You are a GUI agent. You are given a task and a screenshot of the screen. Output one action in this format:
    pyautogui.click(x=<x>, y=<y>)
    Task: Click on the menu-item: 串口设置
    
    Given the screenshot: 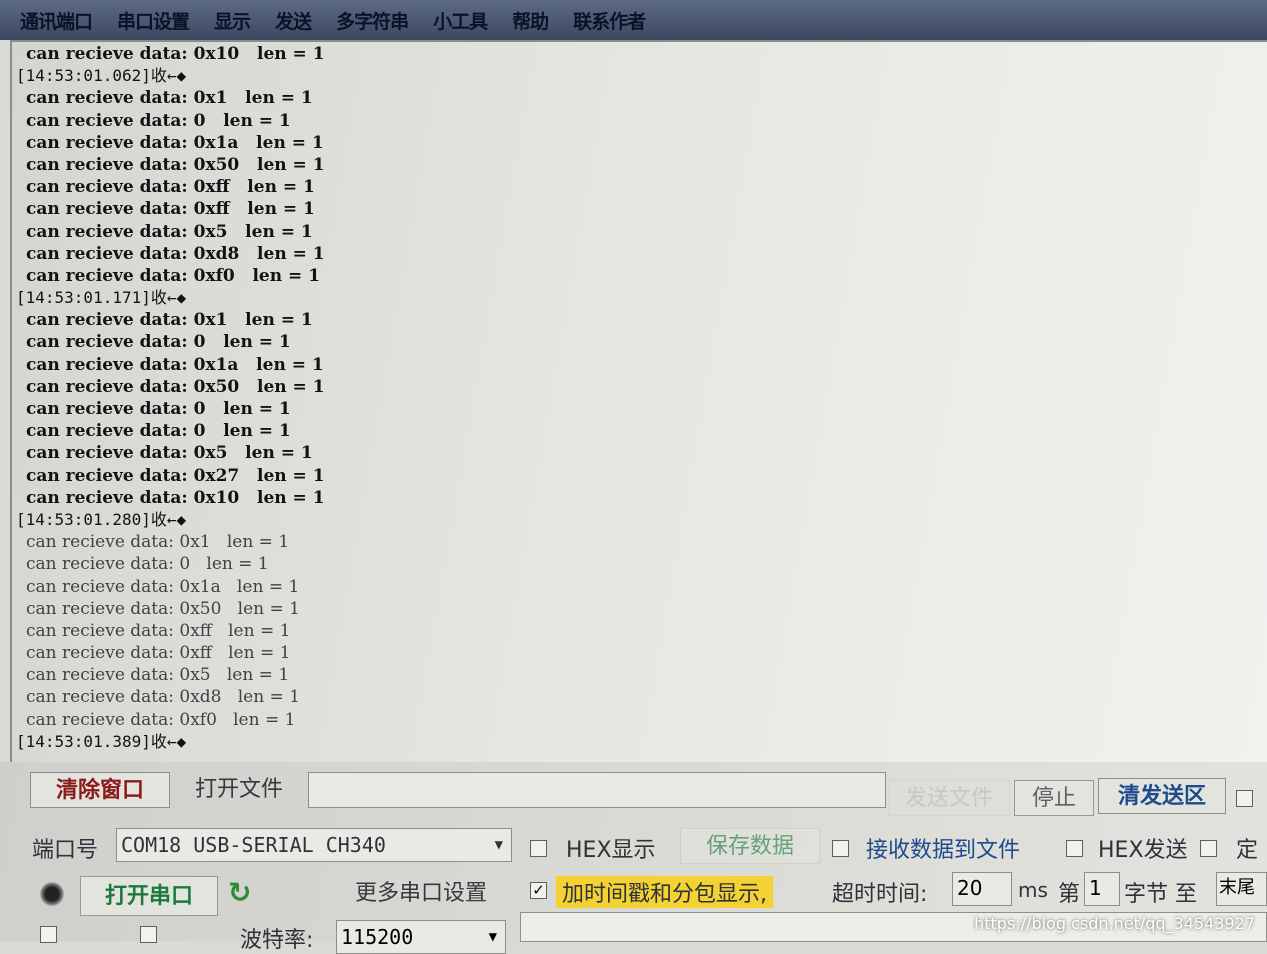 What is the action you would take?
    pyautogui.click(x=153, y=20)
    